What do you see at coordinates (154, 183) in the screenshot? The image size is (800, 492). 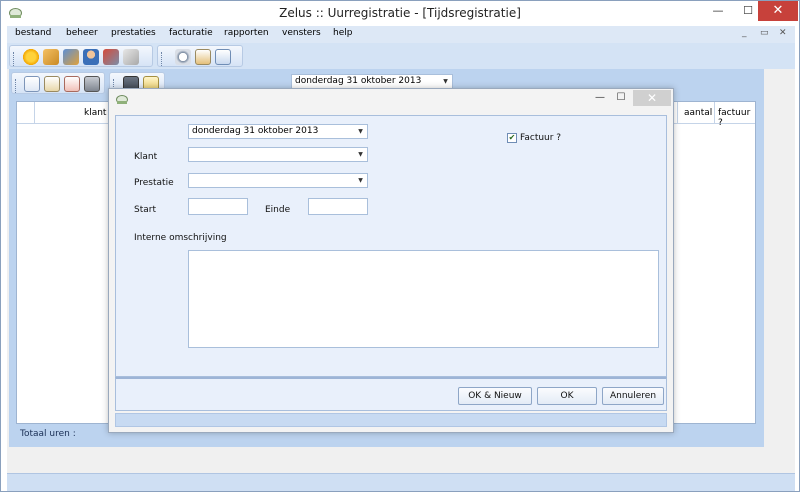 I see `prestatie-label: Prestatie` at bounding box center [154, 183].